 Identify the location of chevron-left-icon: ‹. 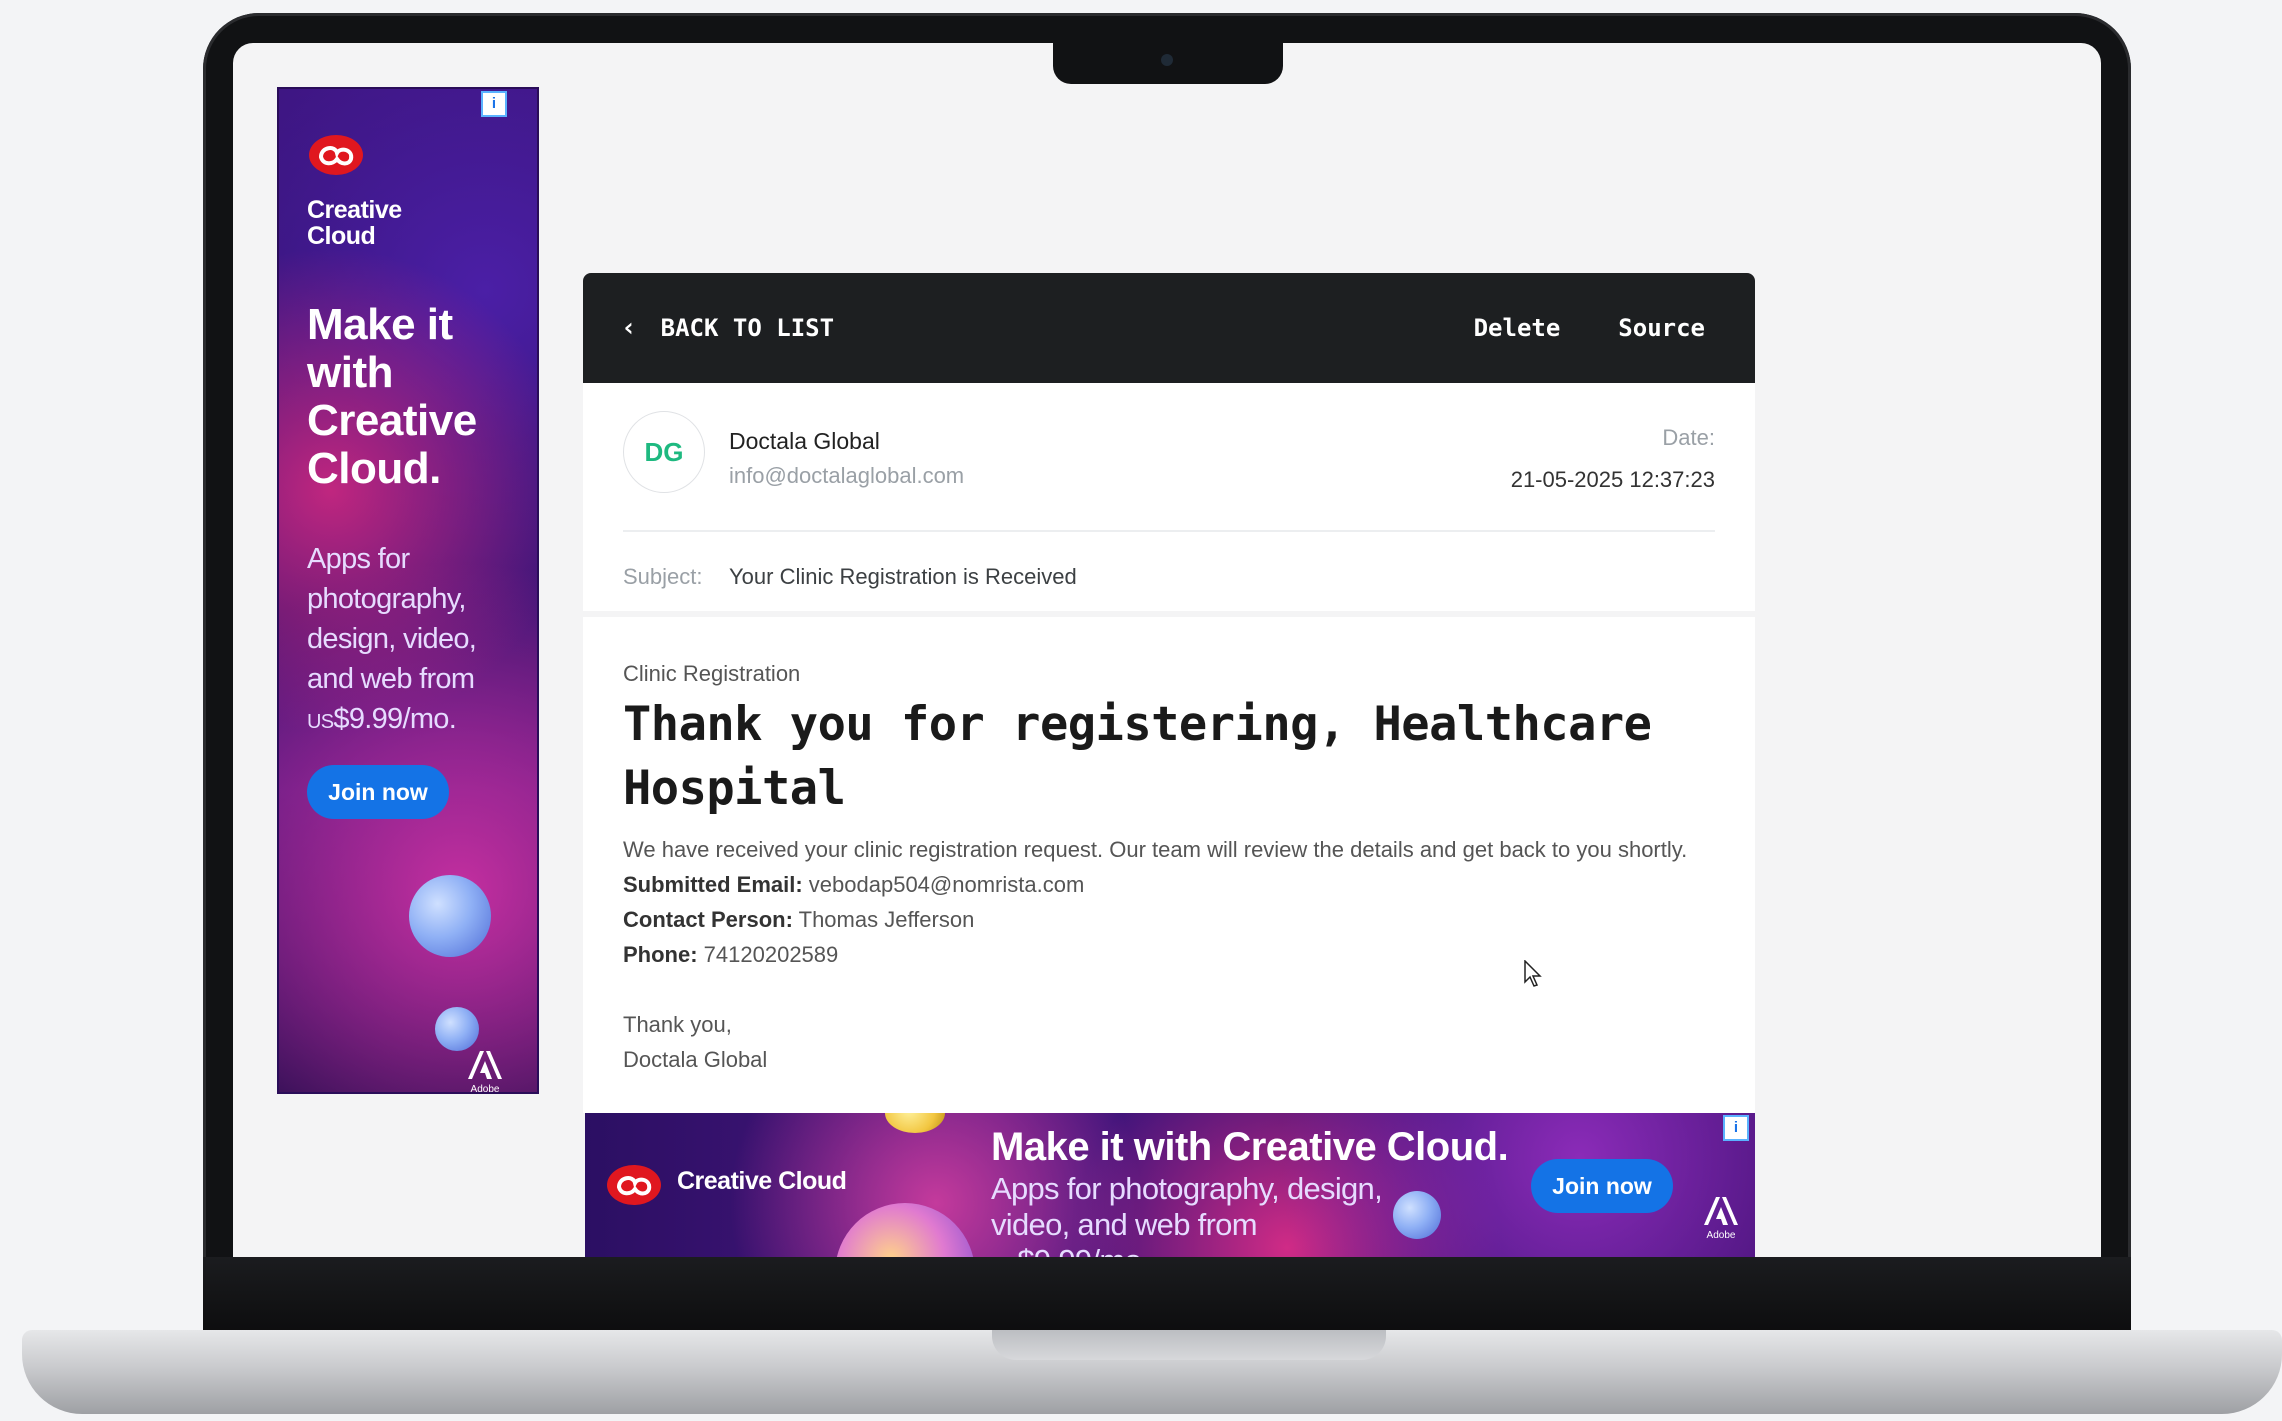
(629, 328).